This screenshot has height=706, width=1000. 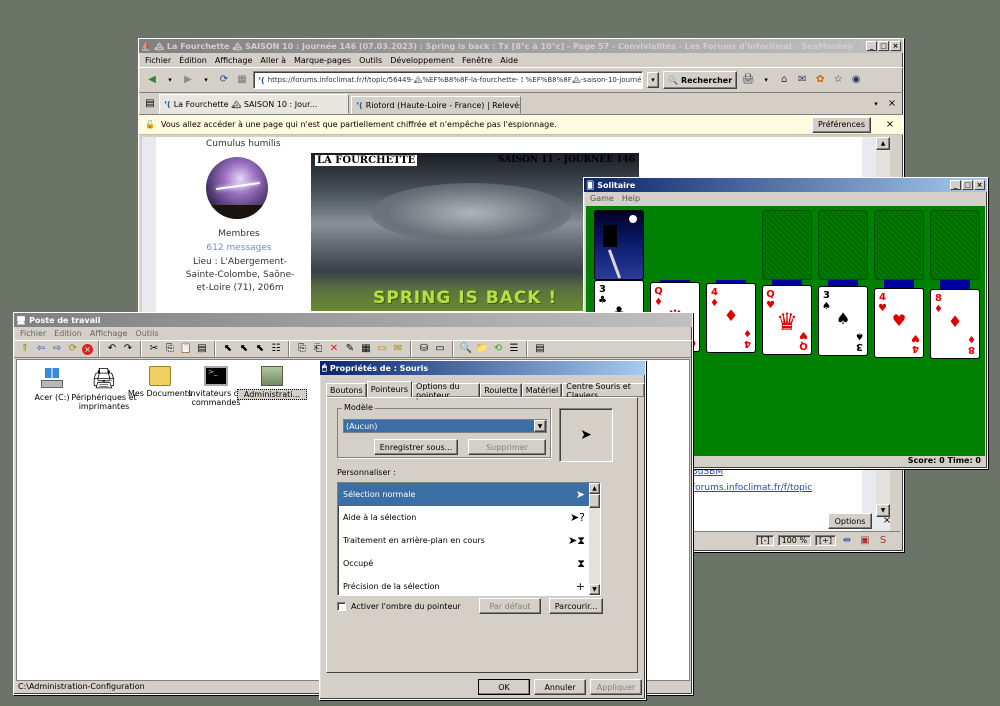 I want to click on close-tab-icon: ×, so click(x=892, y=104).